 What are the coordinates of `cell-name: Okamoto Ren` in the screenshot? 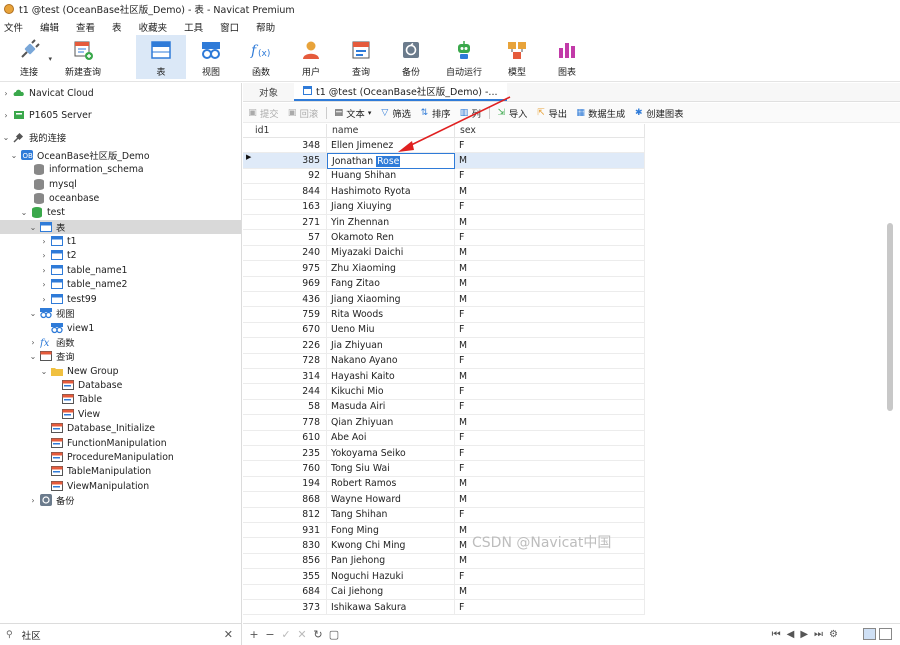 It's located at (391, 238).